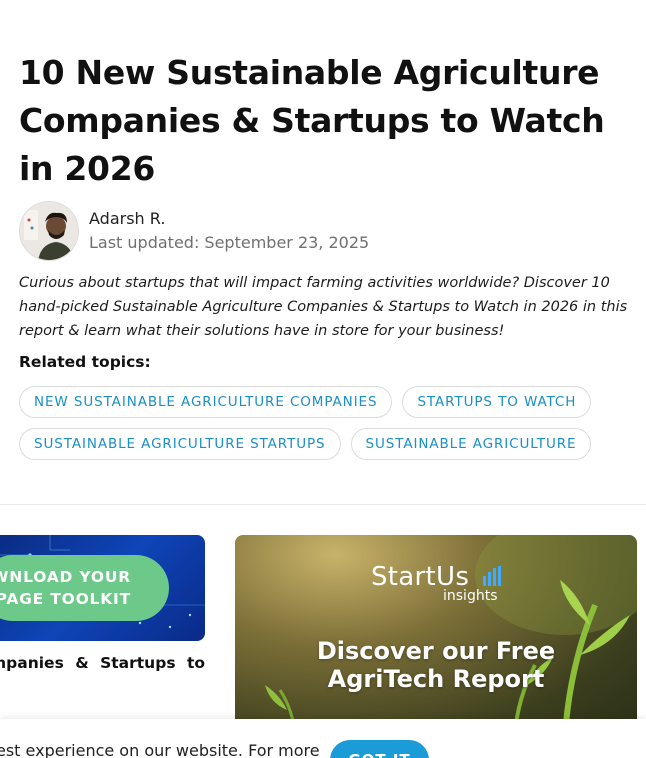  Describe the element at coordinates (420, 577) in the screenshot. I see `brand-name: StartUs` at that location.